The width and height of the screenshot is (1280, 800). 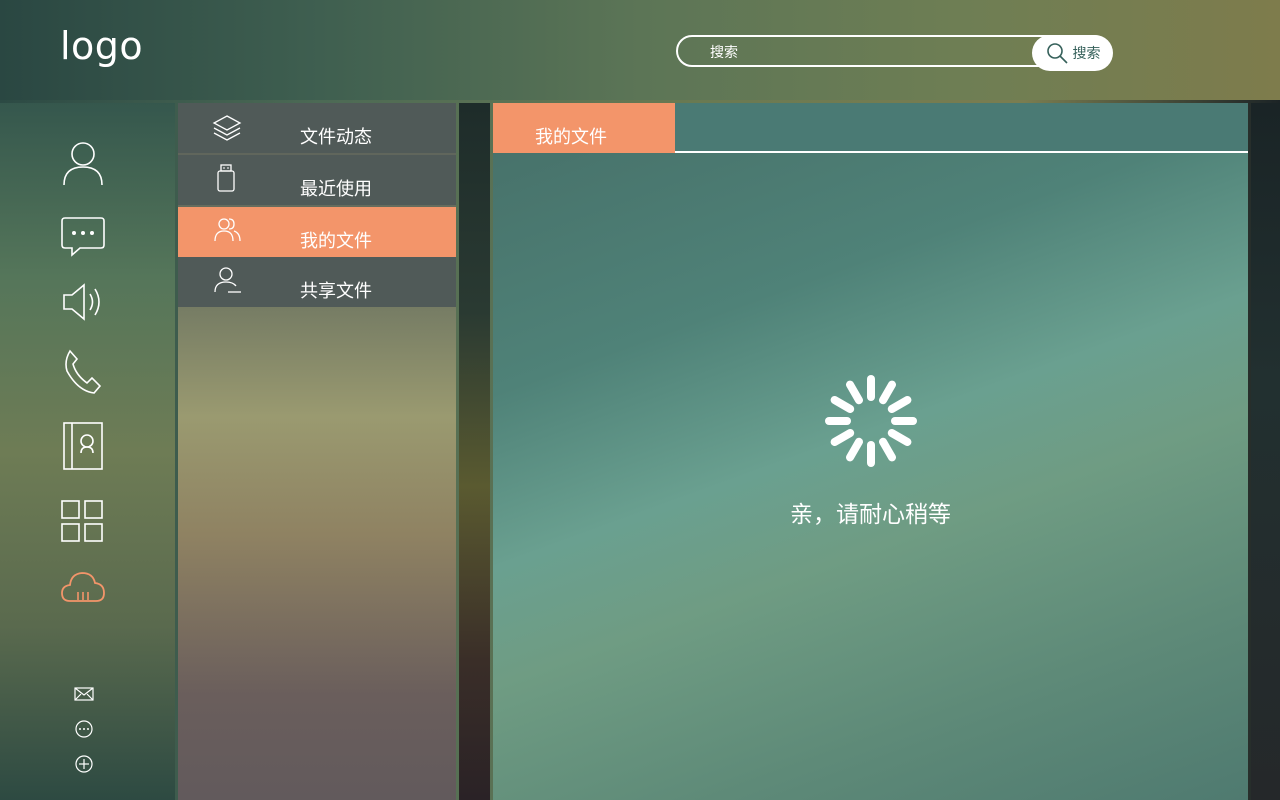 What do you see at coordinates (870, 128) in the screenshot?
I see `tab-bar: 我的文件` at bounding box center [870, 128].